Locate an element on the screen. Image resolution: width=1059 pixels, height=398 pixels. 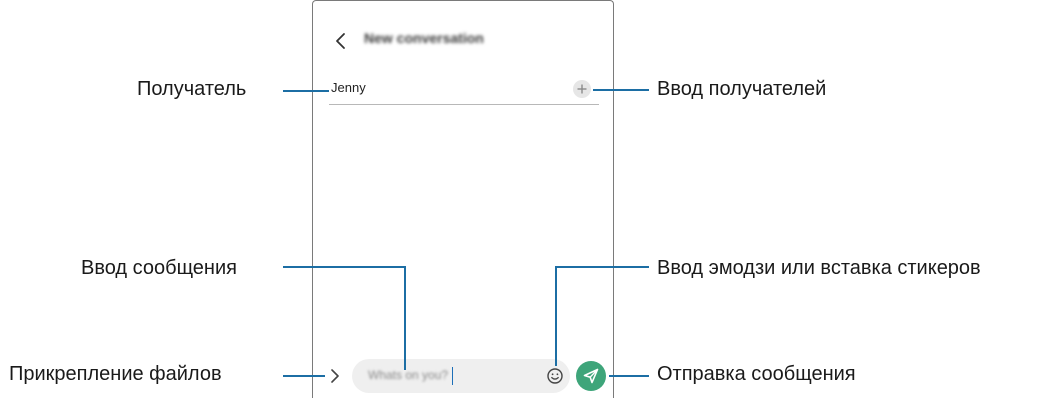
send-button is located at coordinates (591, 376).